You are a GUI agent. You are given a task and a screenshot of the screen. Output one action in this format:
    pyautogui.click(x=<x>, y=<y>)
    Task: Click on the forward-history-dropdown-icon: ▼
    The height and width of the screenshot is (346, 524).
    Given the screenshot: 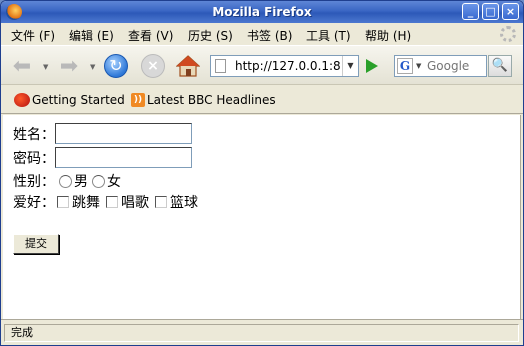 What is the action you would take?
    pyautogui.click(x=92, y=67)
    